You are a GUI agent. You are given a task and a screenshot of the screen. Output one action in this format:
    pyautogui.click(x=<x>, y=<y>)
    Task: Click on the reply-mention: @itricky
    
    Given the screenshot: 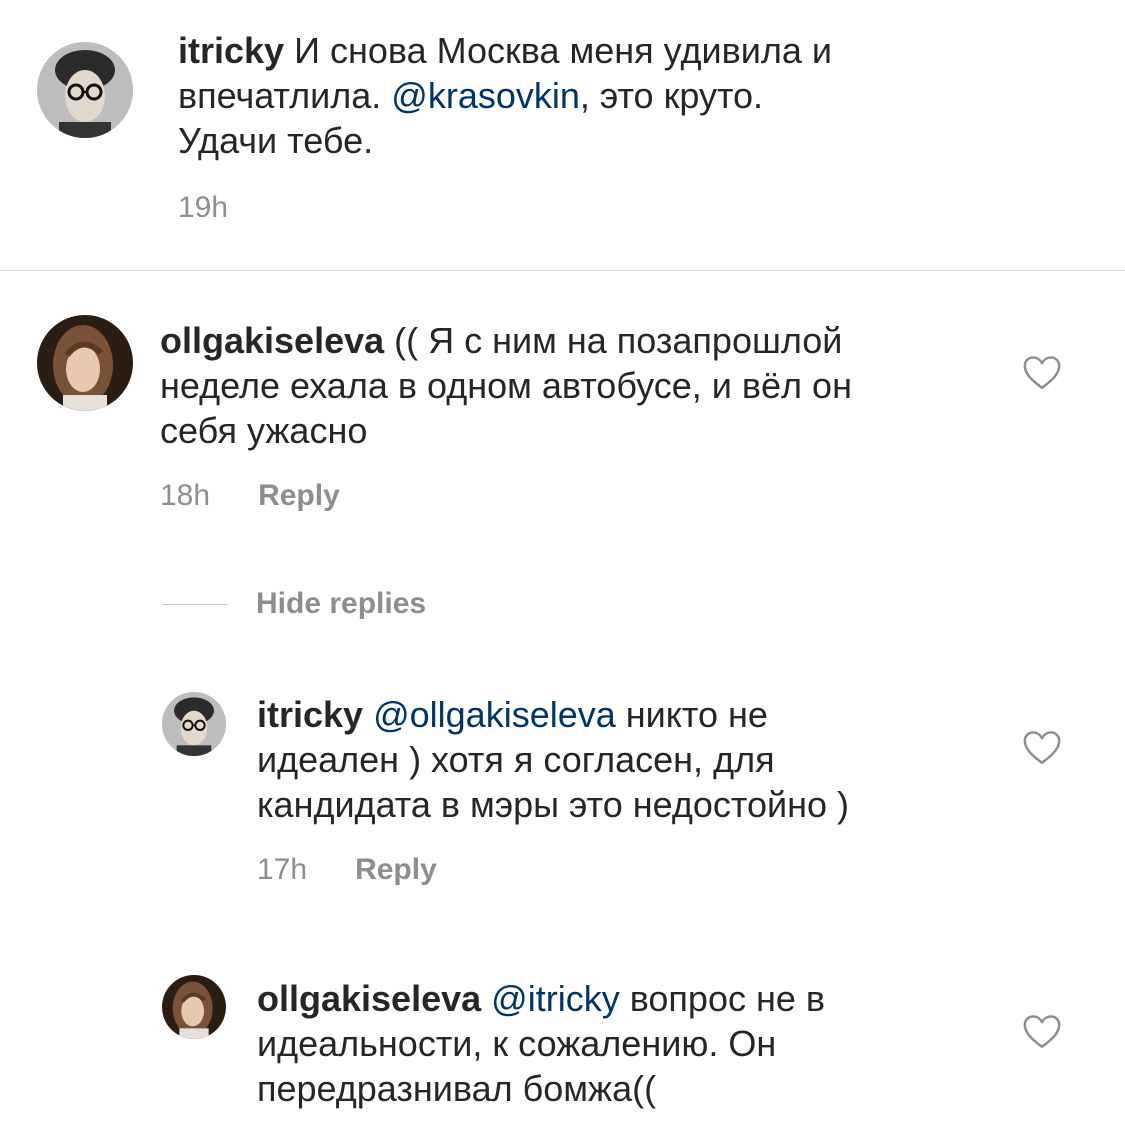 What is the action you would take?
    pyautogui.click(x=555, y=998)
    